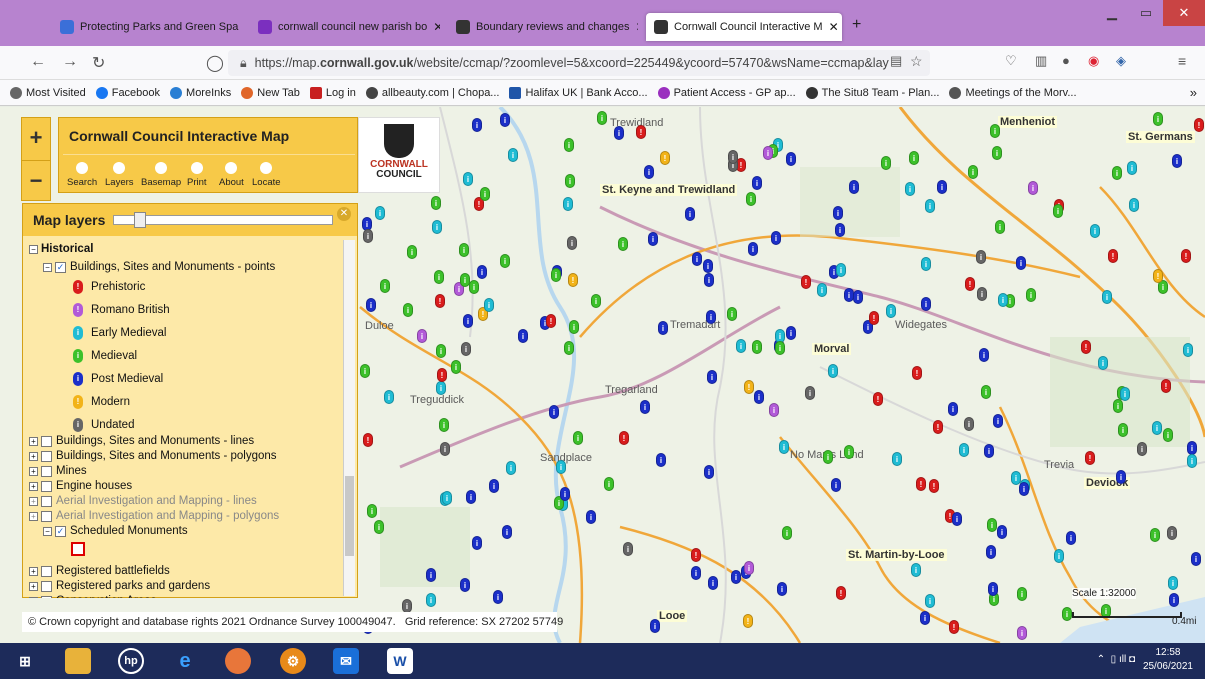 The width and height of the screenshot is (1205, 679). What do you see at coordinates (98, 63) in the screenshot?
I see `reload-button: ↻` at bounding box center [98, 63].